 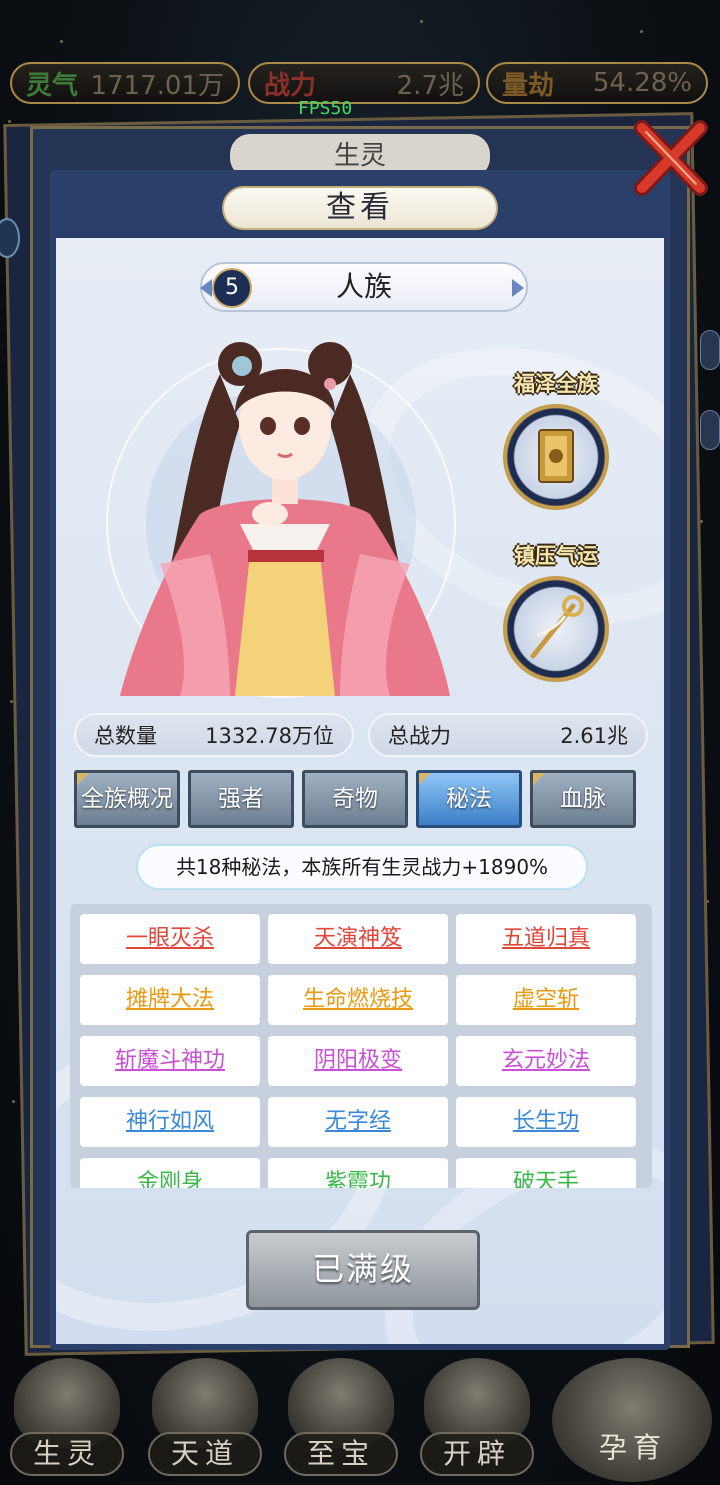 What do you see at coordinates (170, 1000) in the screenshot?
I see `secret-art-item: 摊牌大法` at bounding box center [170, 1000].